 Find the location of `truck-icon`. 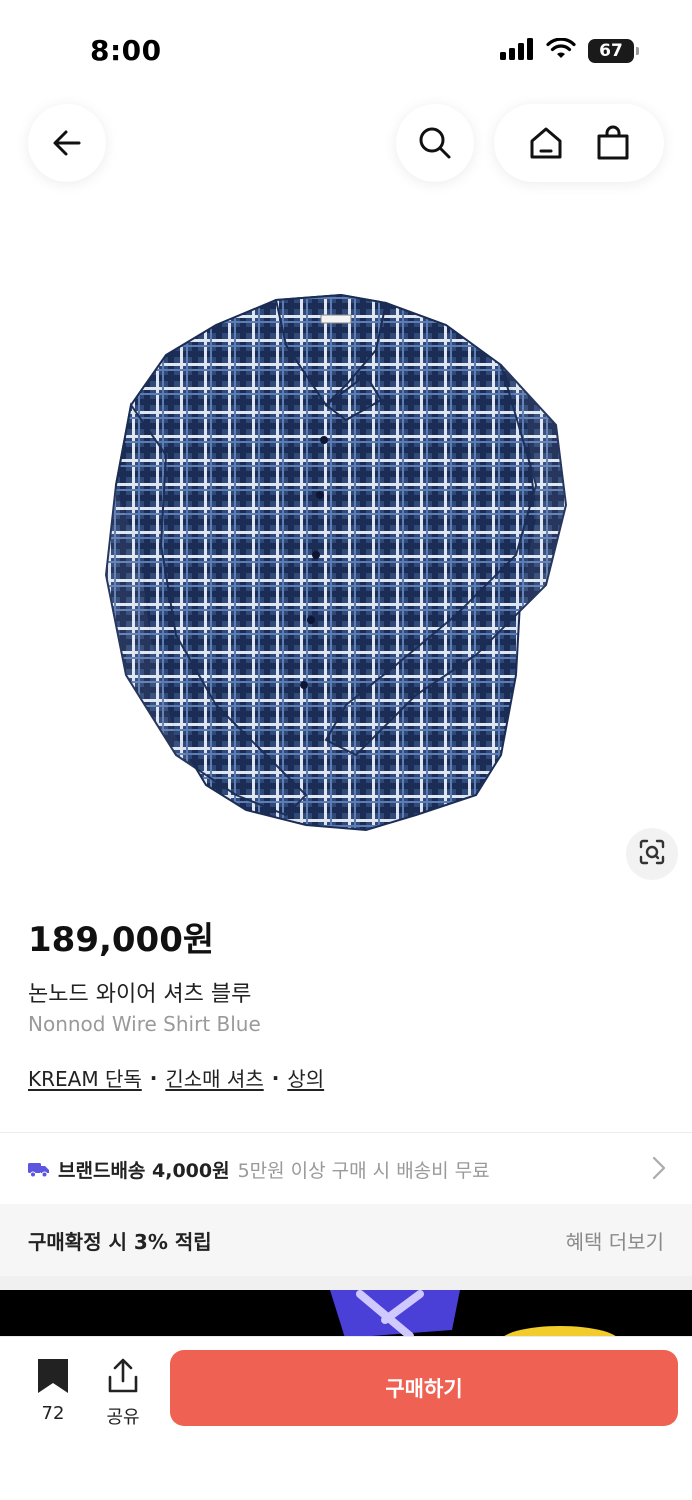

truck-icon is located at coordinates (39, 1169).